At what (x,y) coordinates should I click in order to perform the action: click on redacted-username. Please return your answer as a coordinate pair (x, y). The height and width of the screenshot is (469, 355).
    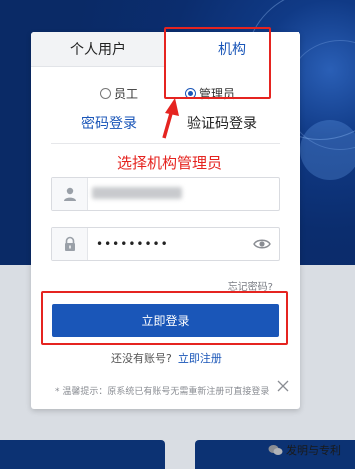
    Looking at the image, I should click on (137, 193).